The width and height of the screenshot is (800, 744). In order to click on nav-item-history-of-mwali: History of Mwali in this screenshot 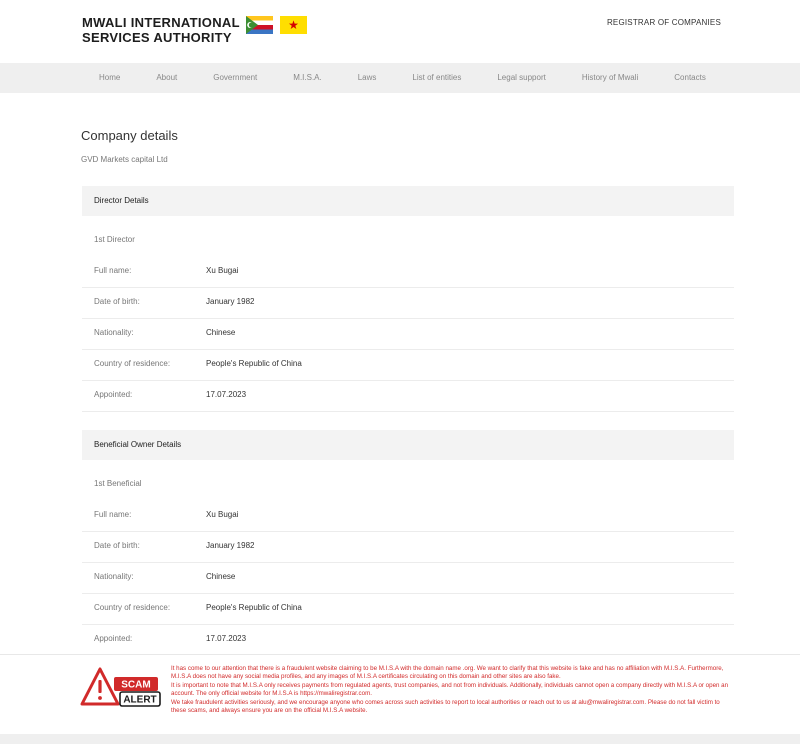, I will do `click(610, 78)`.